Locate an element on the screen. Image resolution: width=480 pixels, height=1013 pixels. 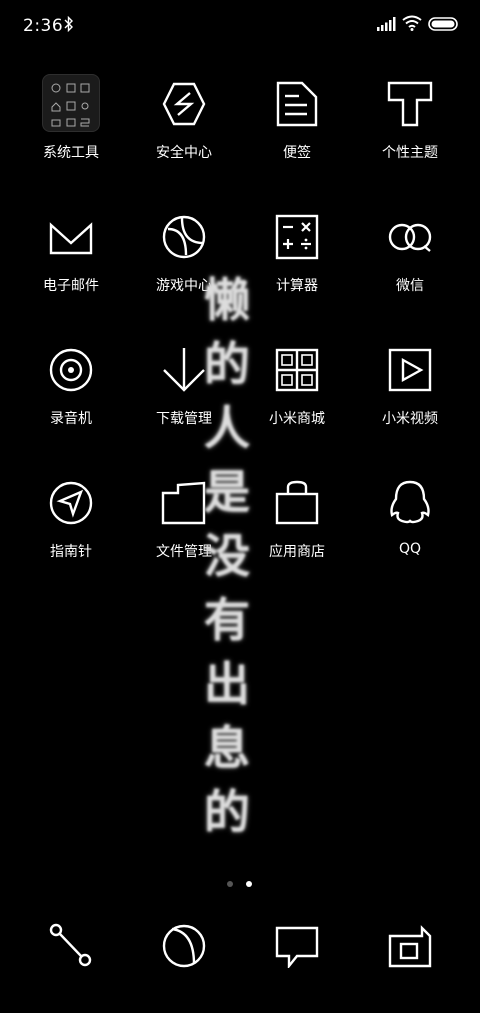
messages-icon is located at coordinates (297, 947).